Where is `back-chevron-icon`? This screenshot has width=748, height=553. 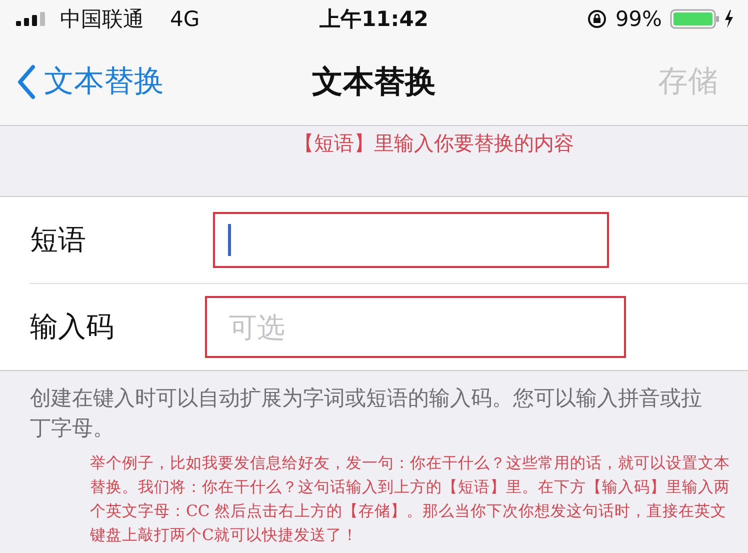 back-chevron-icon is located at coordinates (26, 82).